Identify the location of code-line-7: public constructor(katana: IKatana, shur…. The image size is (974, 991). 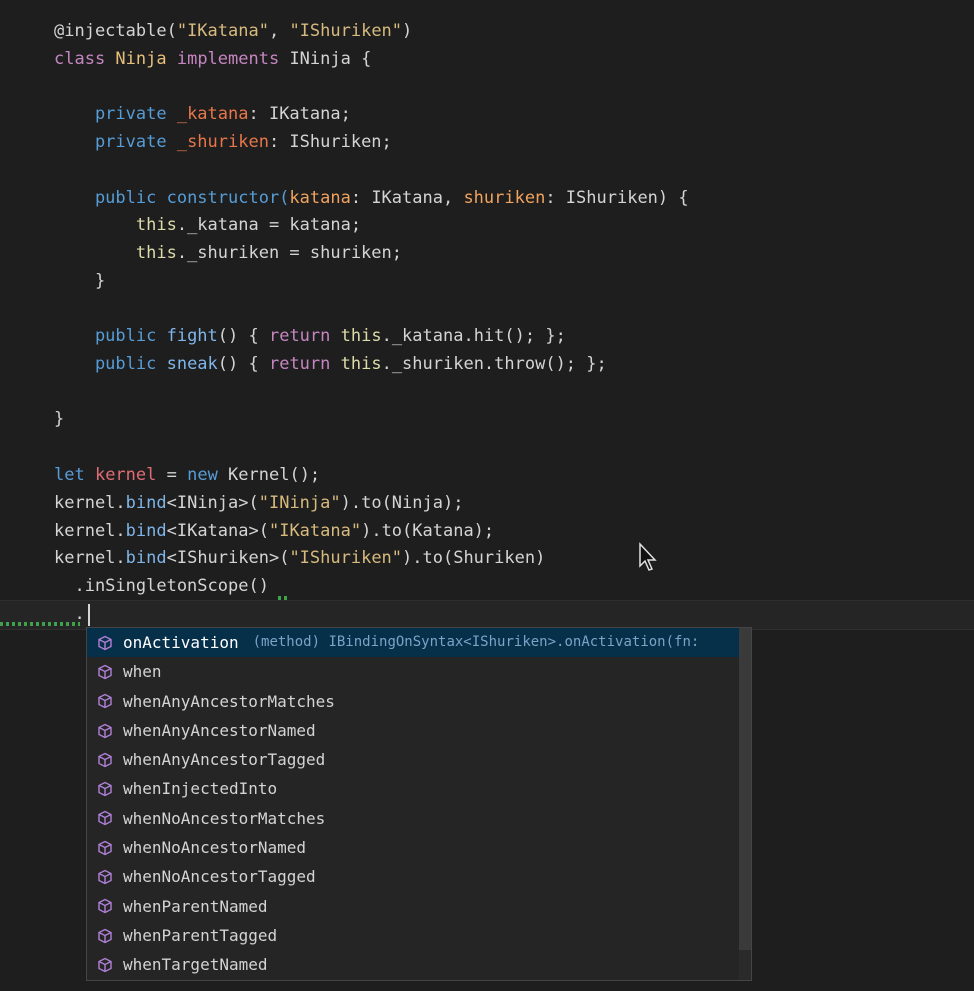
(371, 198).